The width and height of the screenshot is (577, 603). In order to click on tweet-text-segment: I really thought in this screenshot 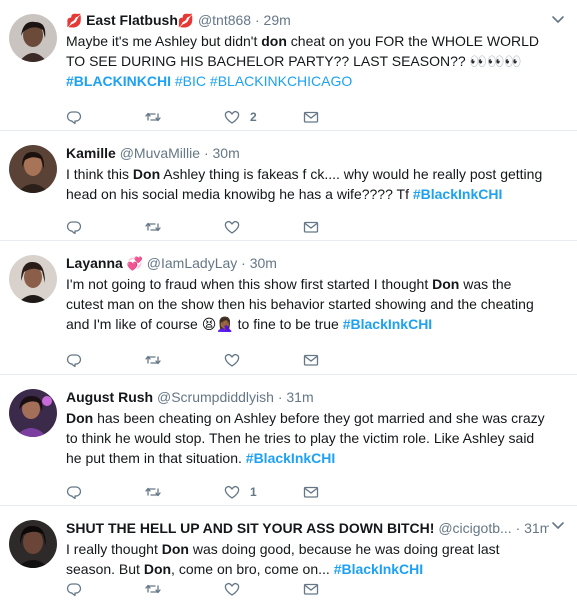, I will do `click(114, 549)`.